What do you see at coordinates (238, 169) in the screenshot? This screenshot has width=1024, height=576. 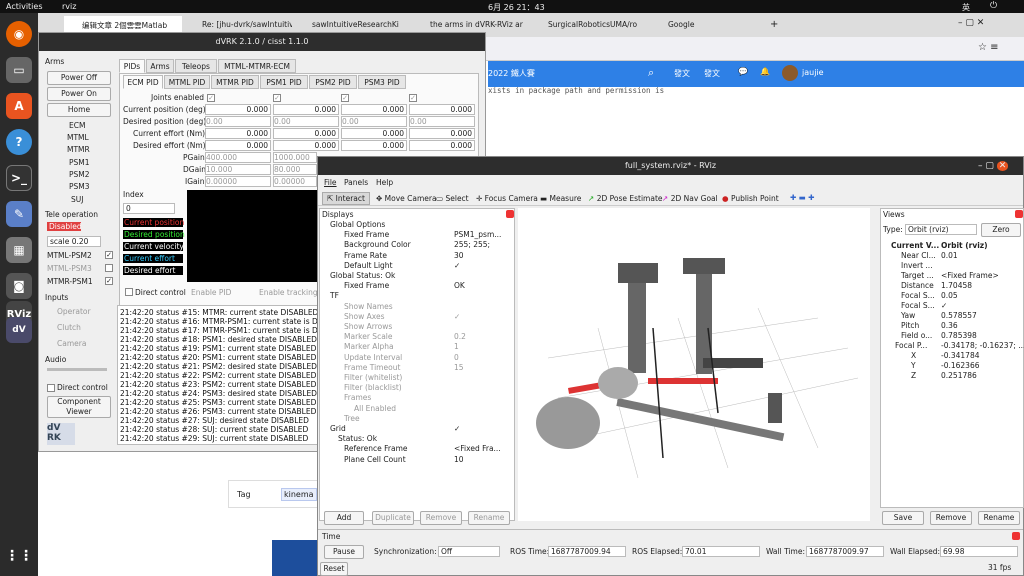 I see `dgain-field: 10.000` at bounding box center [238, 169].